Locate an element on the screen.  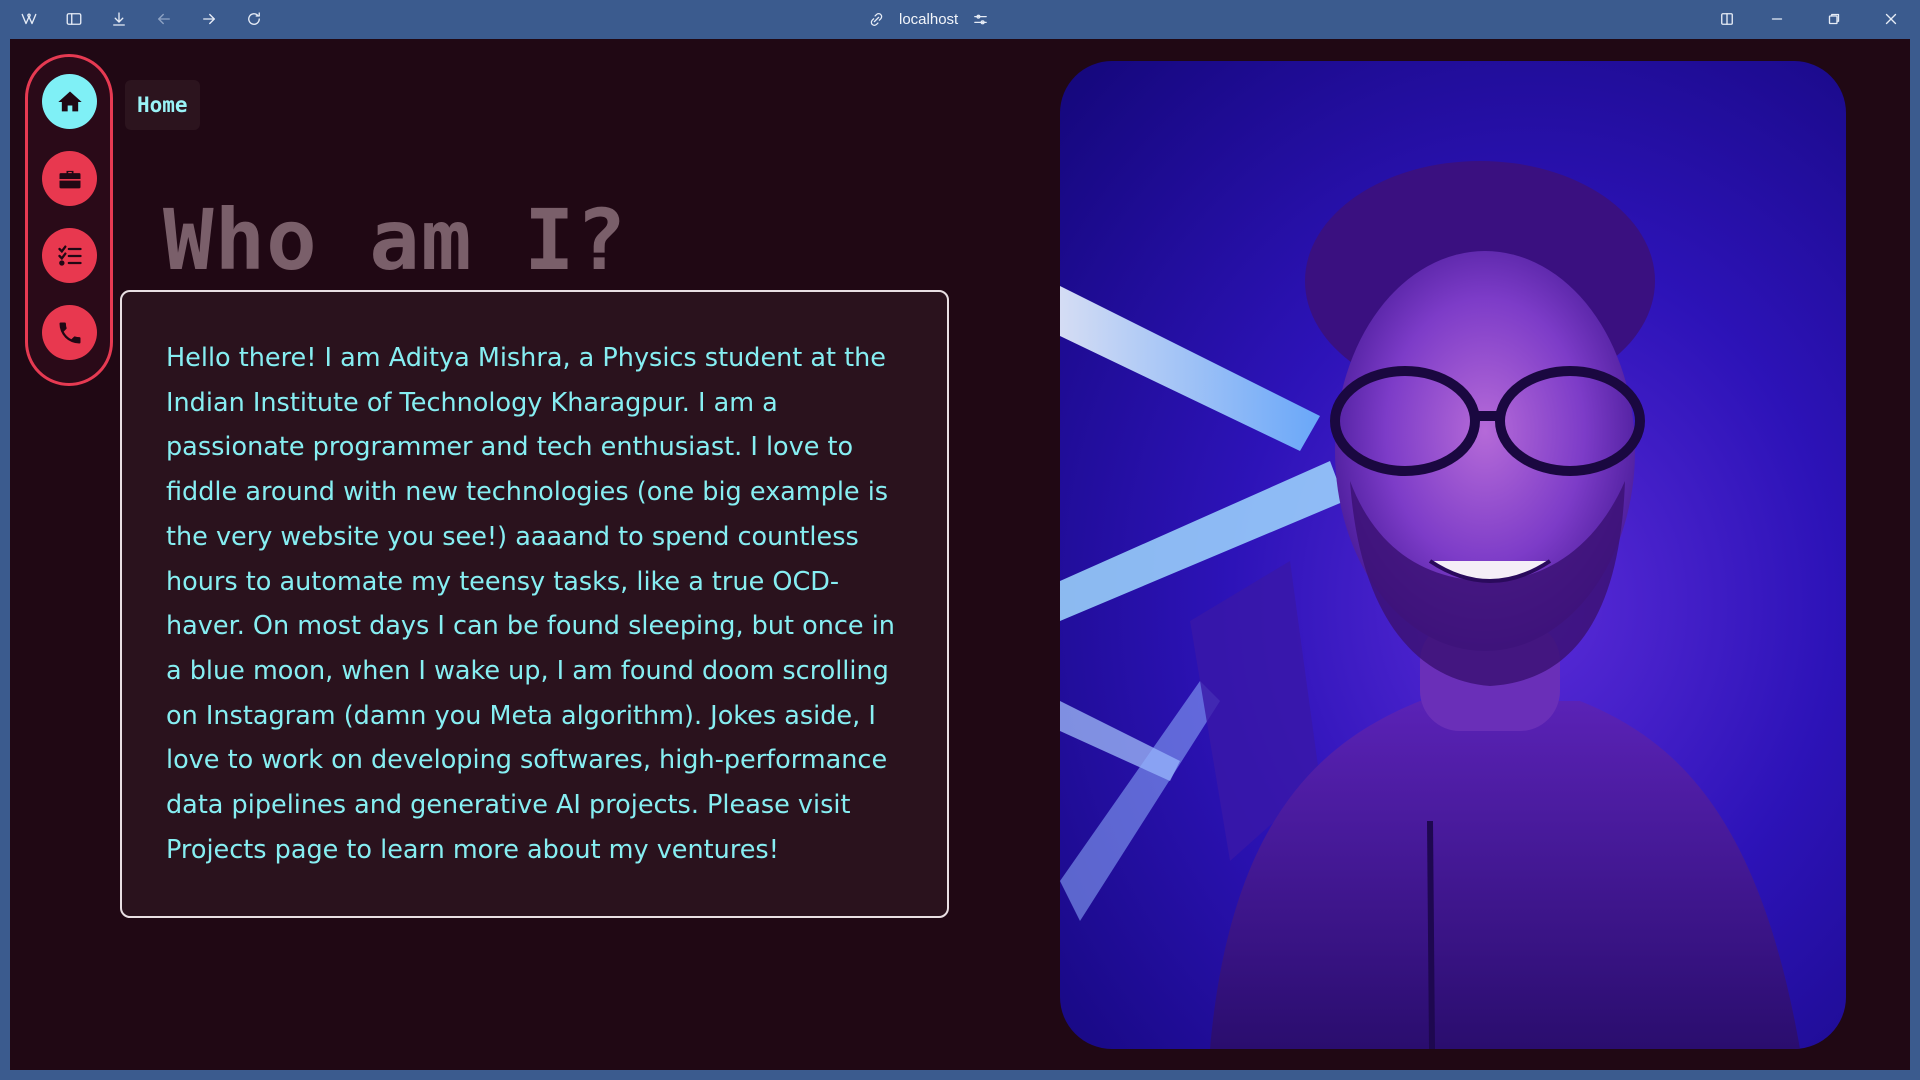
reload-icon is located at coordinates (254, 19).